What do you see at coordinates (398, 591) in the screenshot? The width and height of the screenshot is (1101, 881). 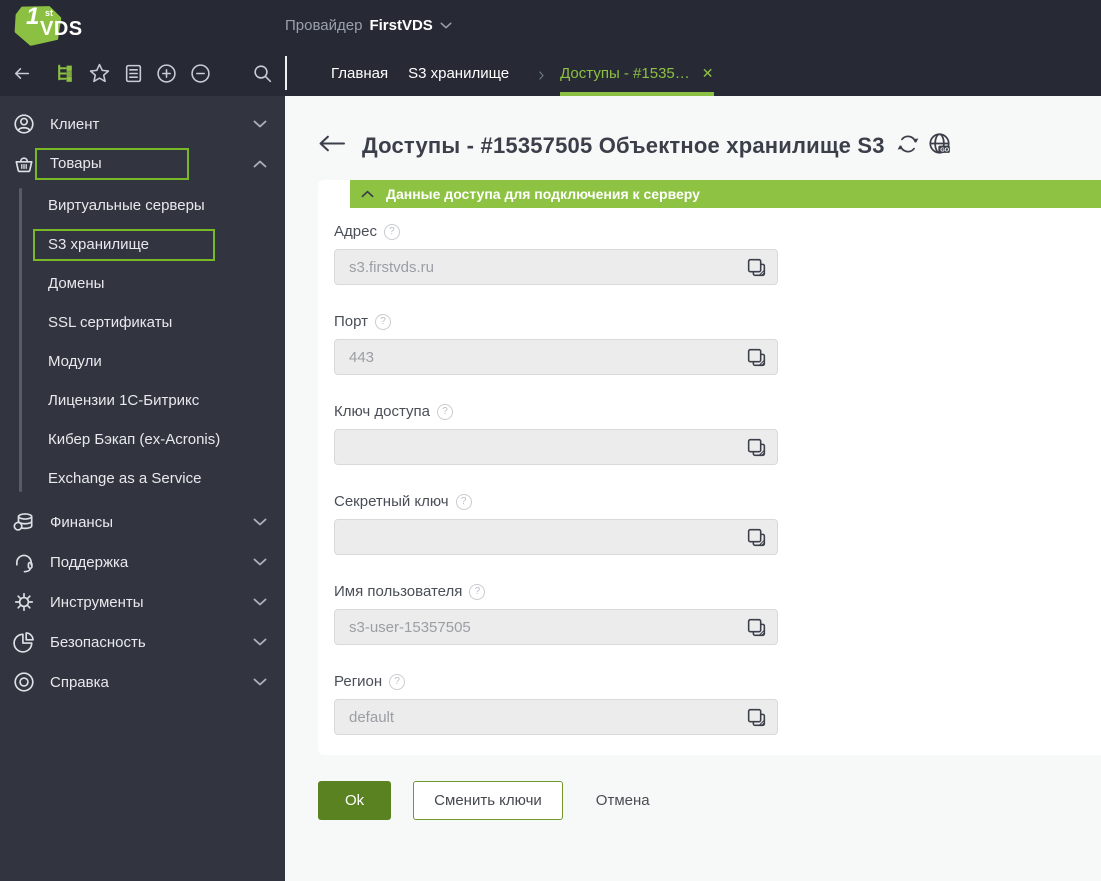 I see `field-label: Имя пользователя` at bounding box center [398, 591].